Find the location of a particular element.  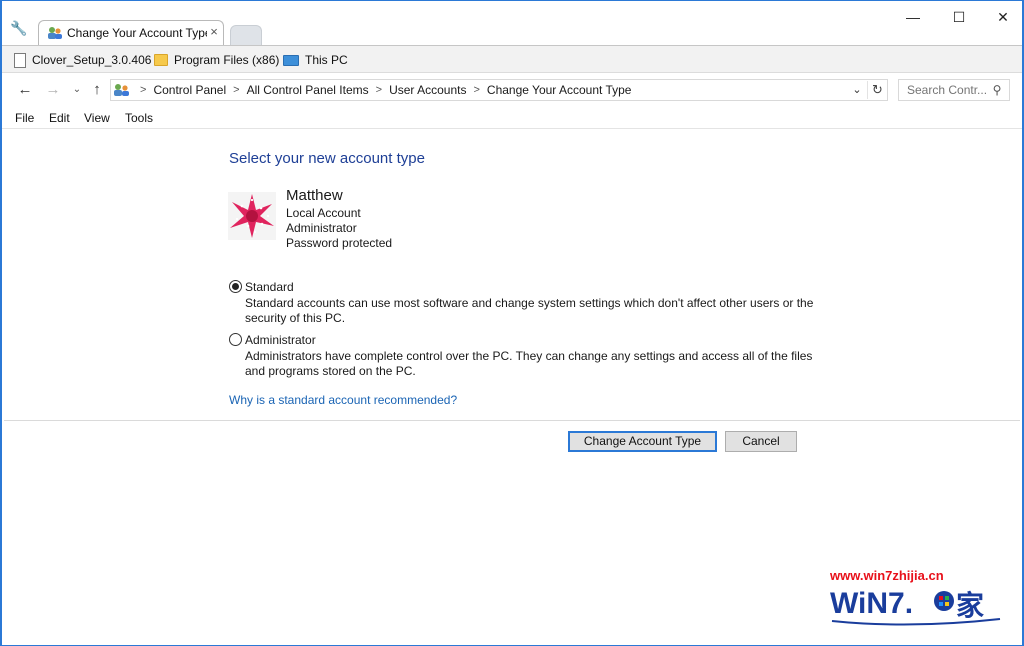

search-box: ⚲ is located at coordinates (954, 90).